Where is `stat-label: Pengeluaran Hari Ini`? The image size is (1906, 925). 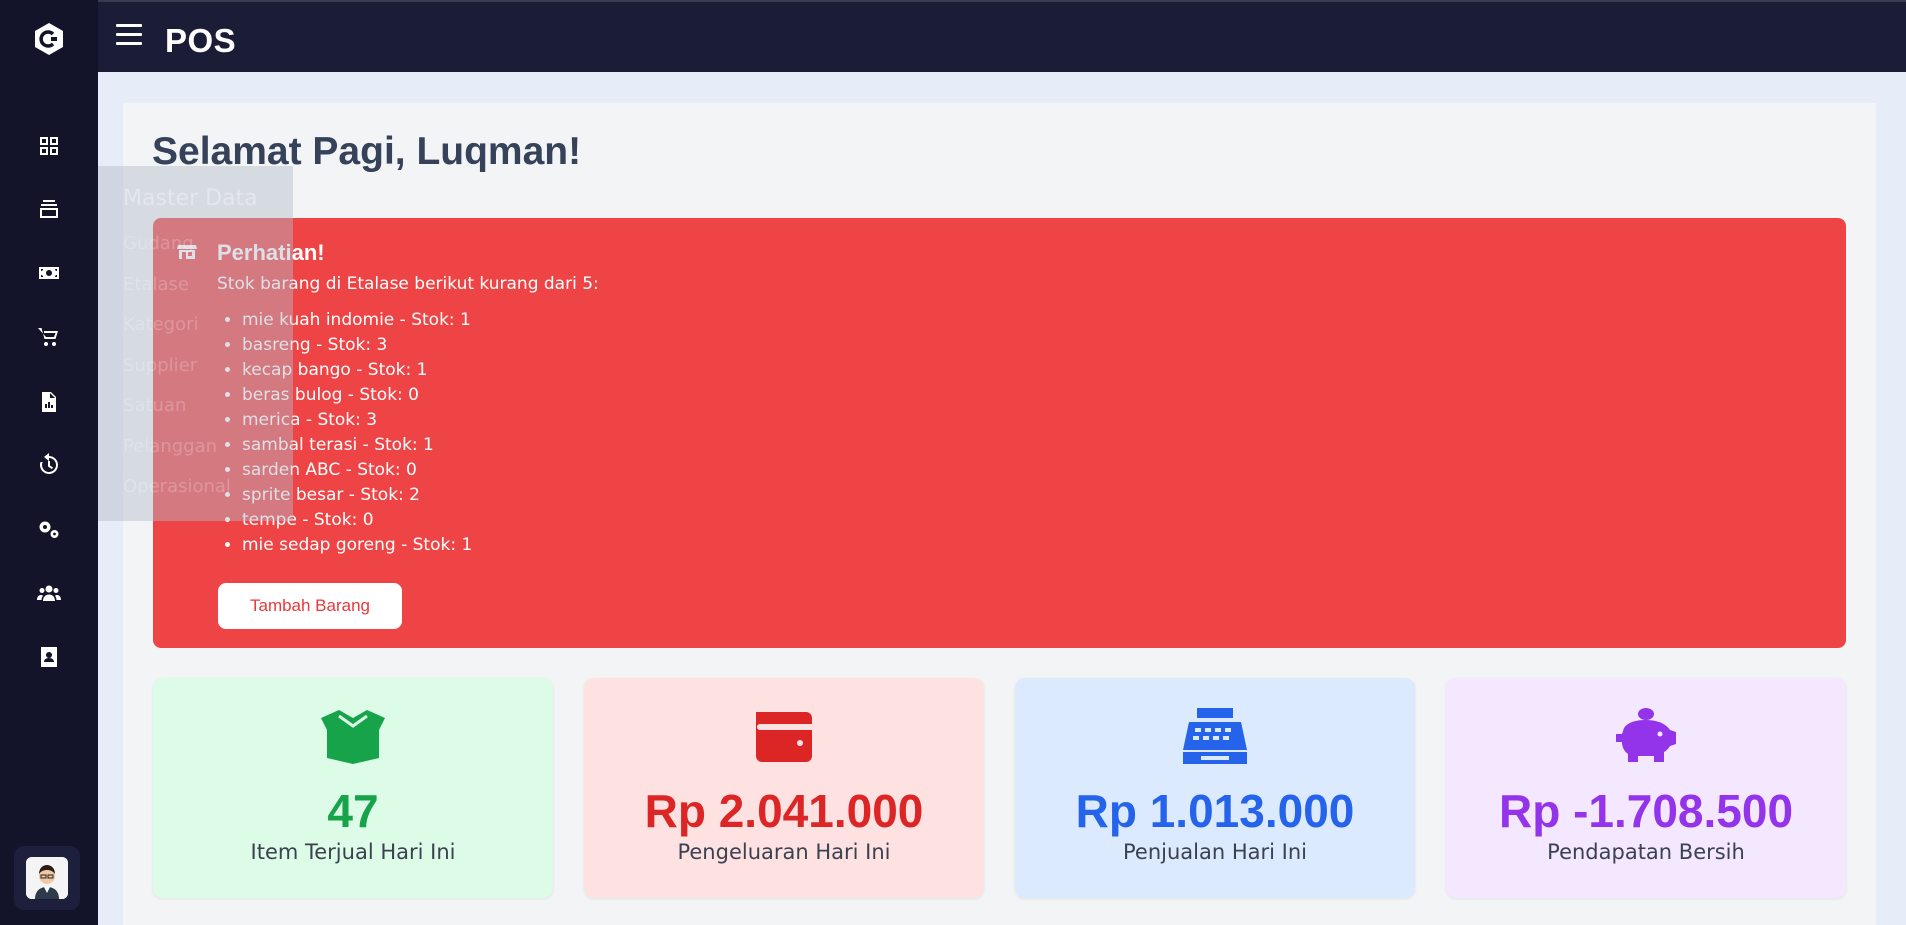
stat-label: Pengeluaran Hari Ini is located at coordinates (784, 852).